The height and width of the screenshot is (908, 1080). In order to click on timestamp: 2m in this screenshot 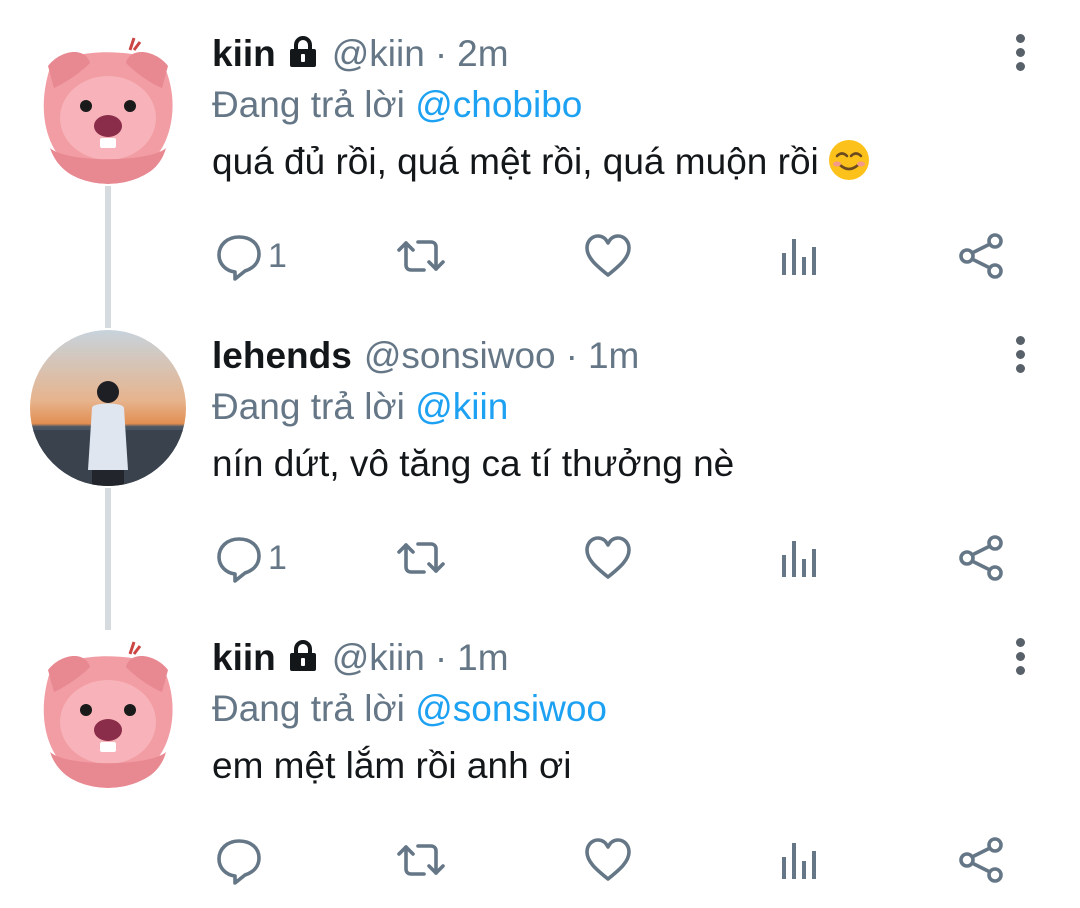, I will do `click(482, 54)`.